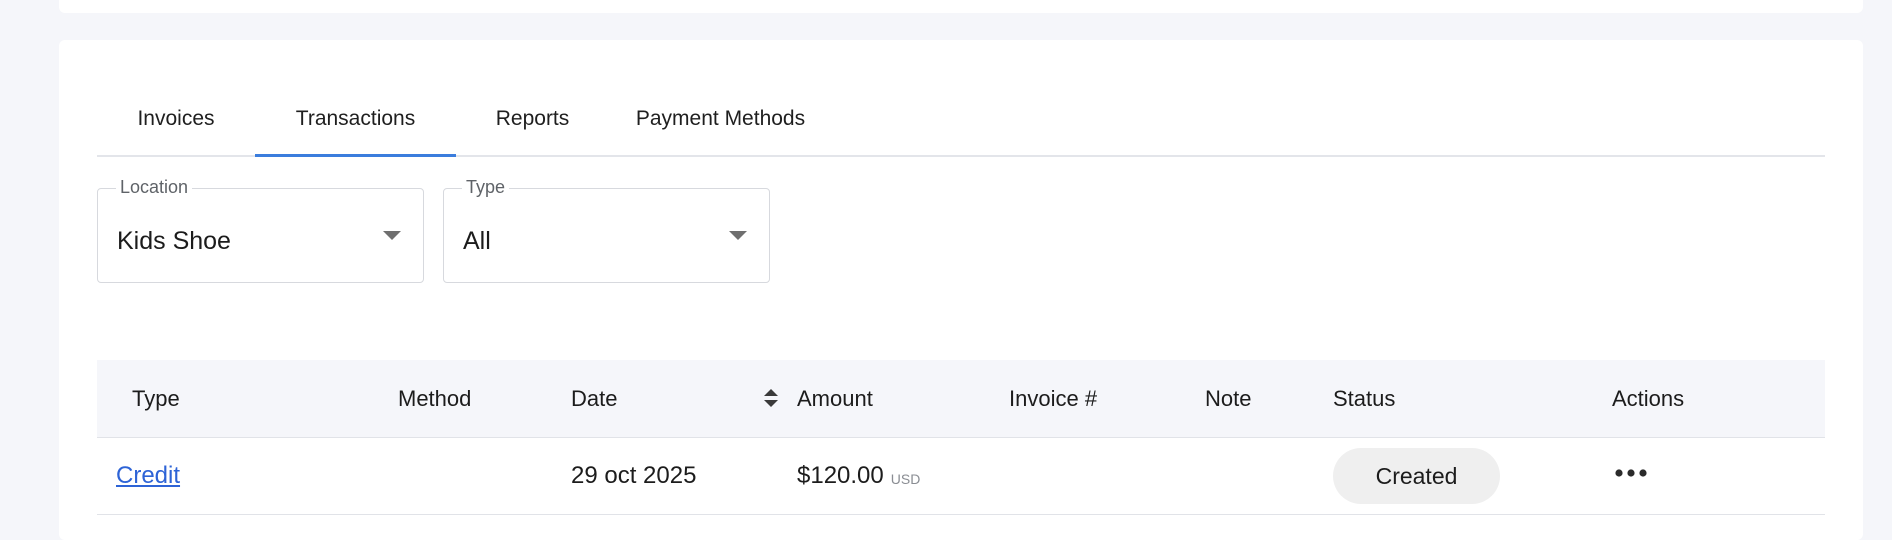 The image size is (1892, 540). Describe the element at coordinates (720, 118) in the screenshot. I see `tab-payment-methods: Payment Methods` at that location.